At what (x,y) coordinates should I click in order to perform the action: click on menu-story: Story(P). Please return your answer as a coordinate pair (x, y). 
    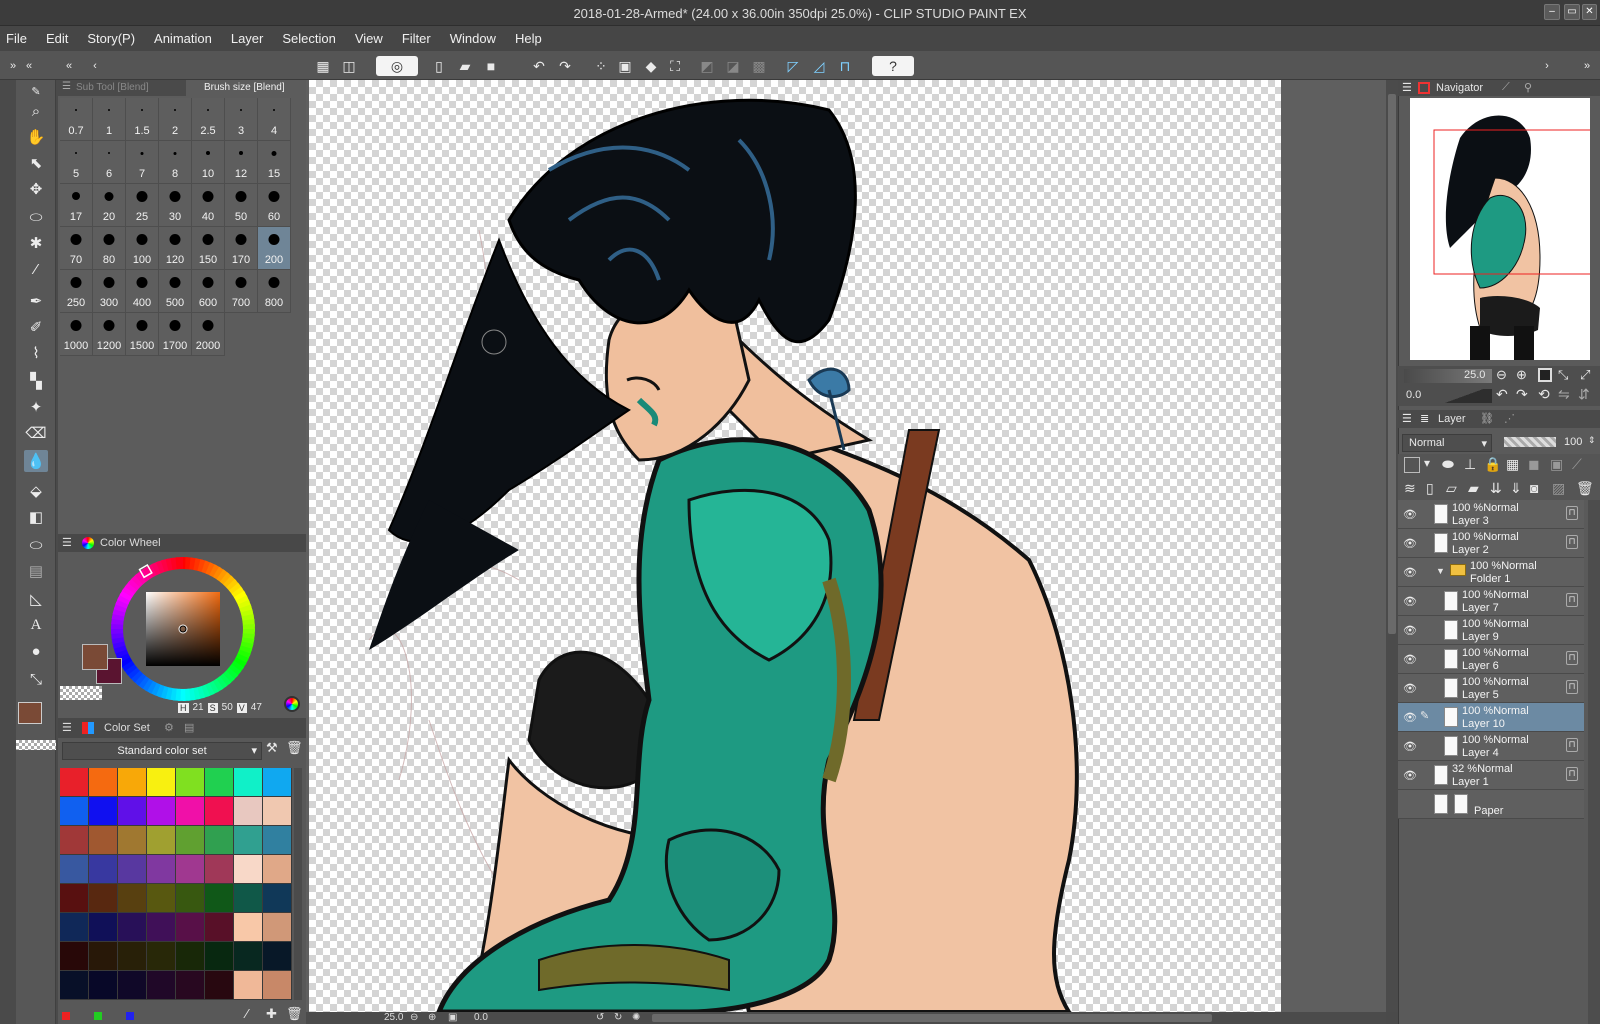
    Looking at the image, I should click on (111, 38).